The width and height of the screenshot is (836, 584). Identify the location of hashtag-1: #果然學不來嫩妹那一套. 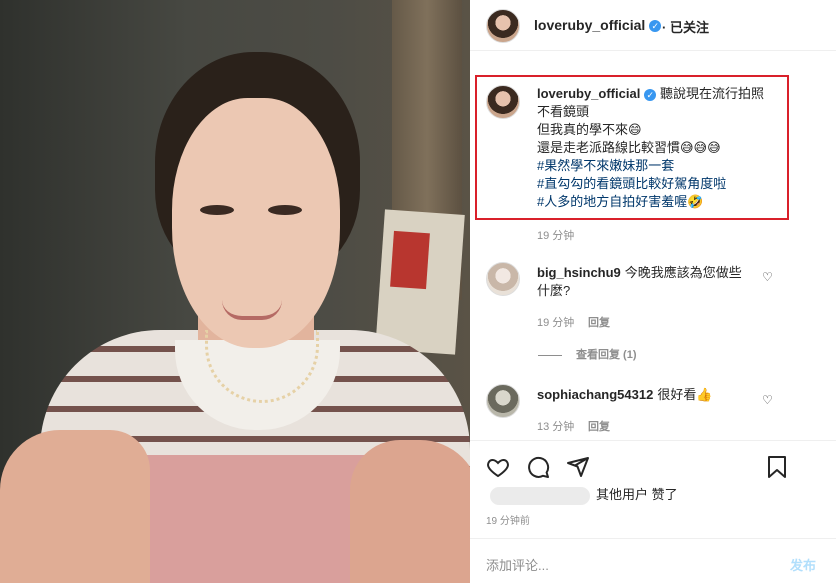
(657, 166).